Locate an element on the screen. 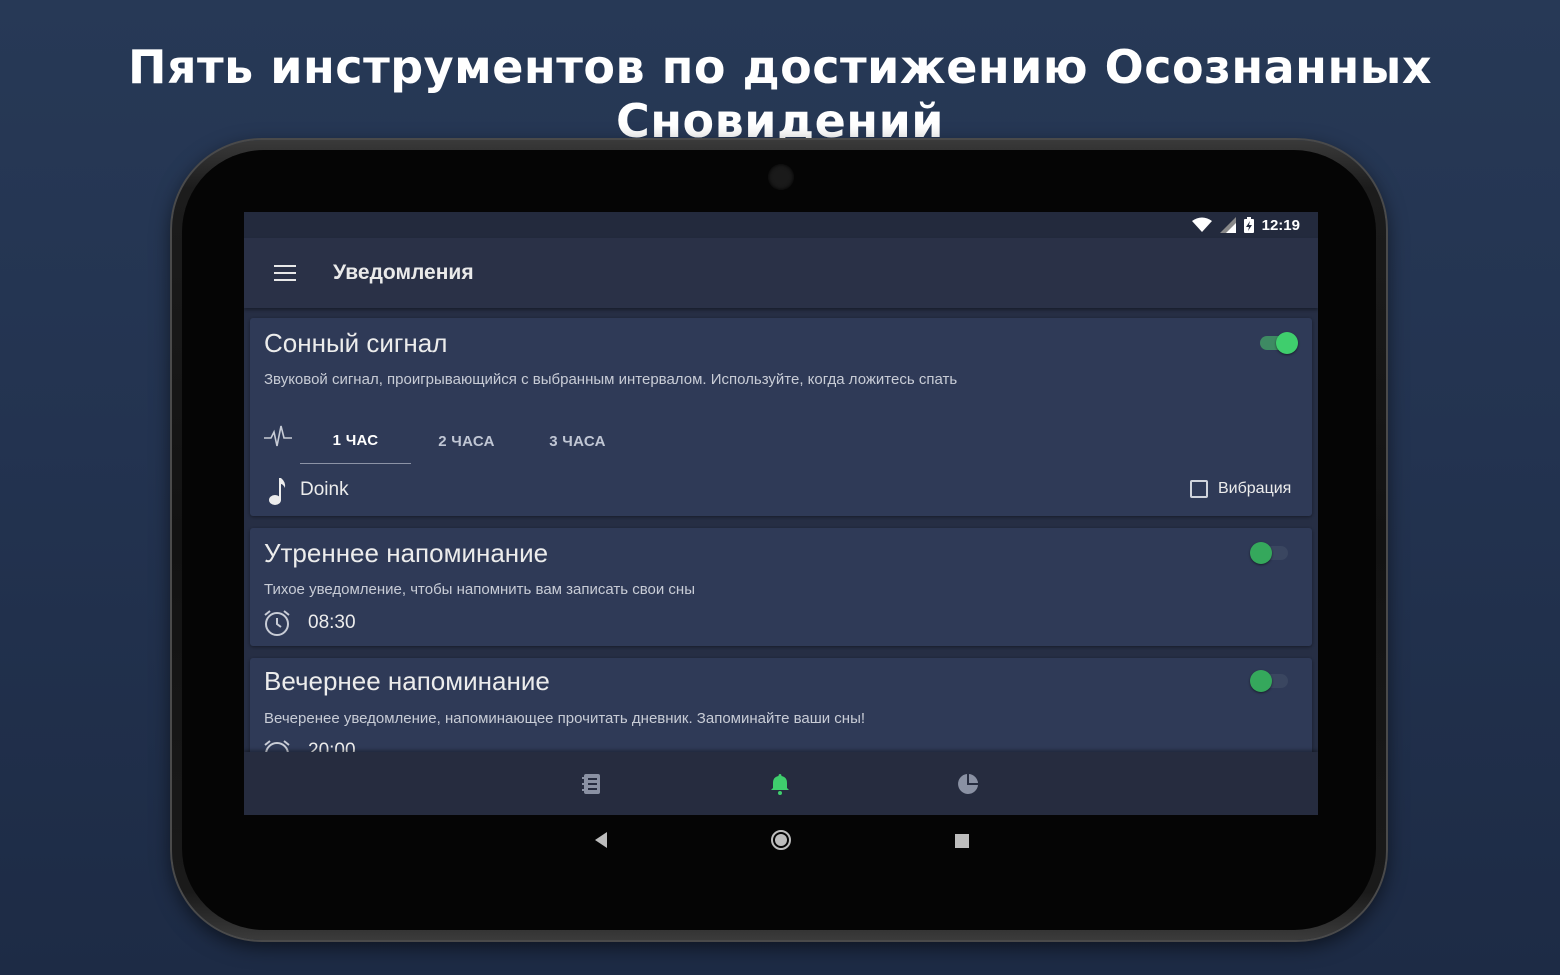 The width and height of the screenshot is (1560, 975). signal-icon is located at coordinates (1227, 225).